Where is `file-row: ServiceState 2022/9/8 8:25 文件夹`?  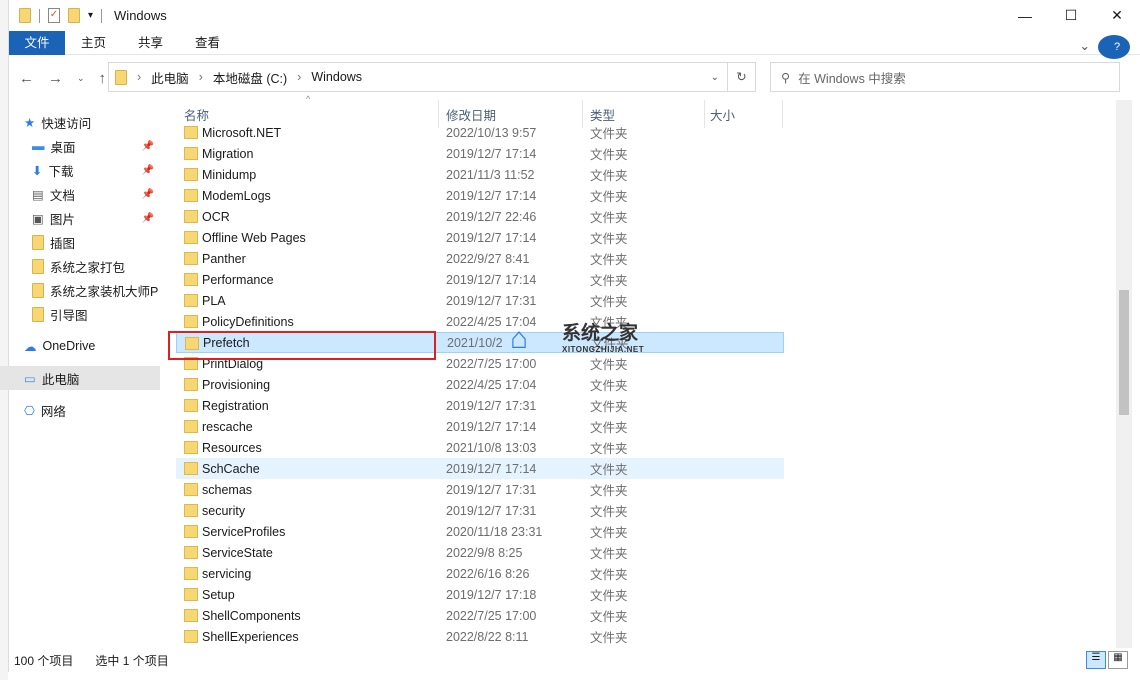 file-row: ServiceState 2022/9/8 8:25 文件夹 is located at coordinates (480, 552).